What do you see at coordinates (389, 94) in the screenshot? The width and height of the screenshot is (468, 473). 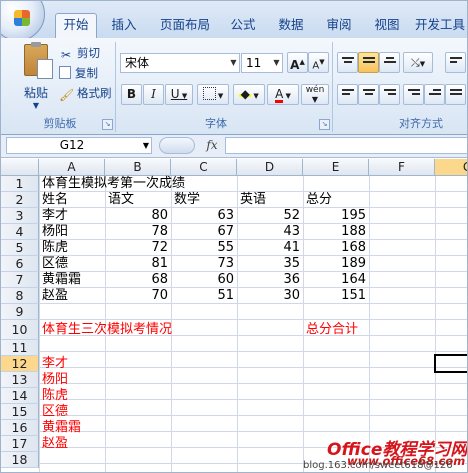 I see `align-right-button` at bounding box center [389, 94].